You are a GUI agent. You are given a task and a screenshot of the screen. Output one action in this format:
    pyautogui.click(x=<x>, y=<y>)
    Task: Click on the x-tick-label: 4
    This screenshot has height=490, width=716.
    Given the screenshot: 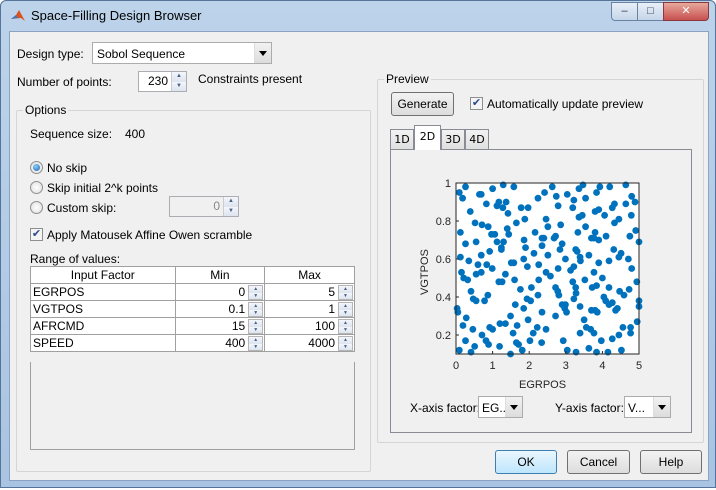 What is the action you would take?
    pyautogui.click(x=602, y=366)
    